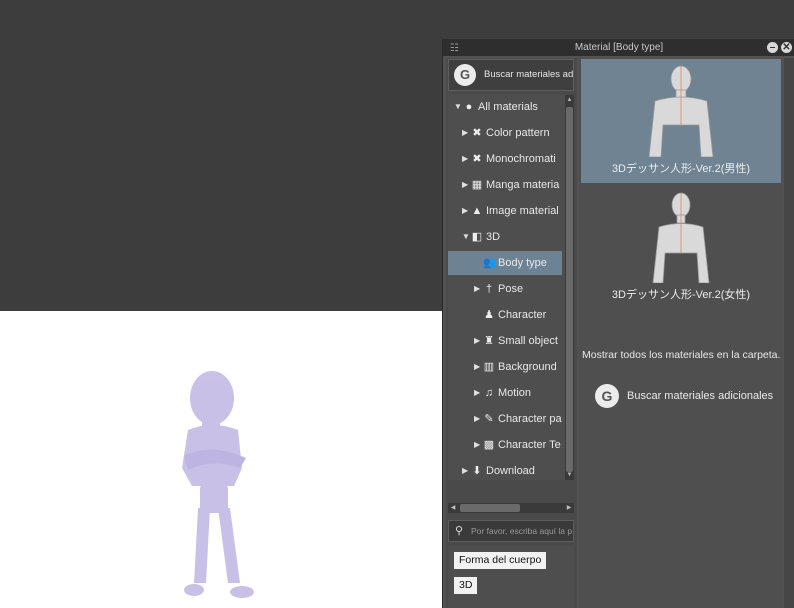 The image size is (794, 608). I want to click on tree-item: ▶ ♜ Small object, so click(505, 341).